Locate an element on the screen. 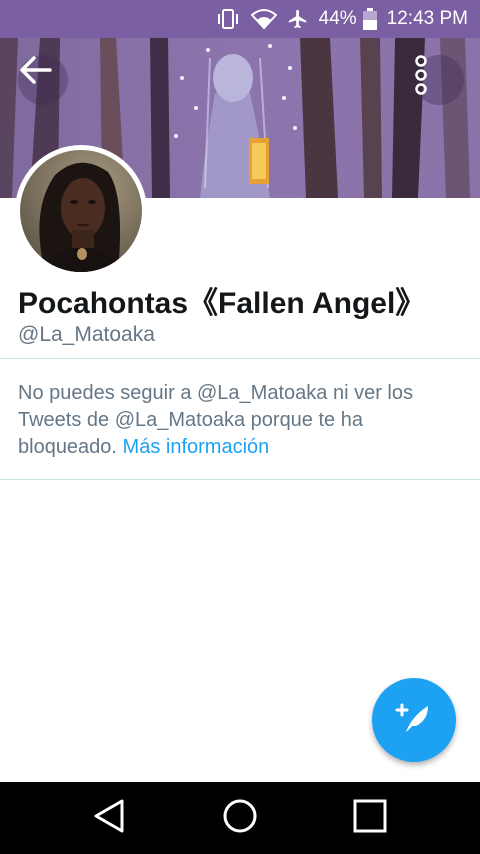 The image size is (480, 854). compose-tweet-button is located at coordinates (414, 720).